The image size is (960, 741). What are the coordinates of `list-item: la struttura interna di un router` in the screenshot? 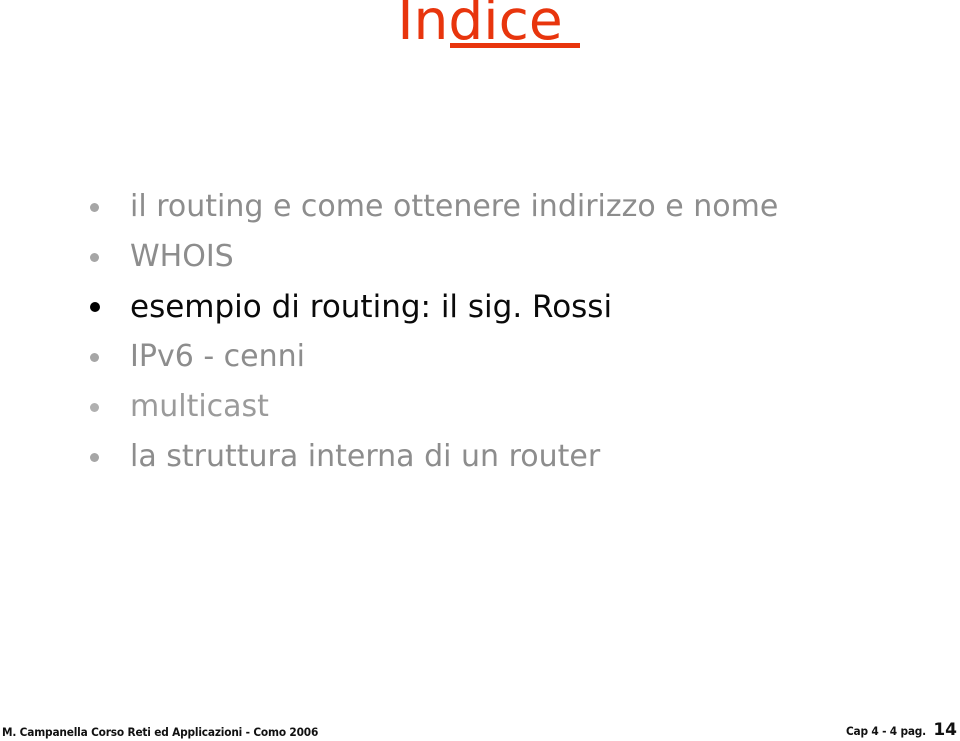 It's located at (503, 461).